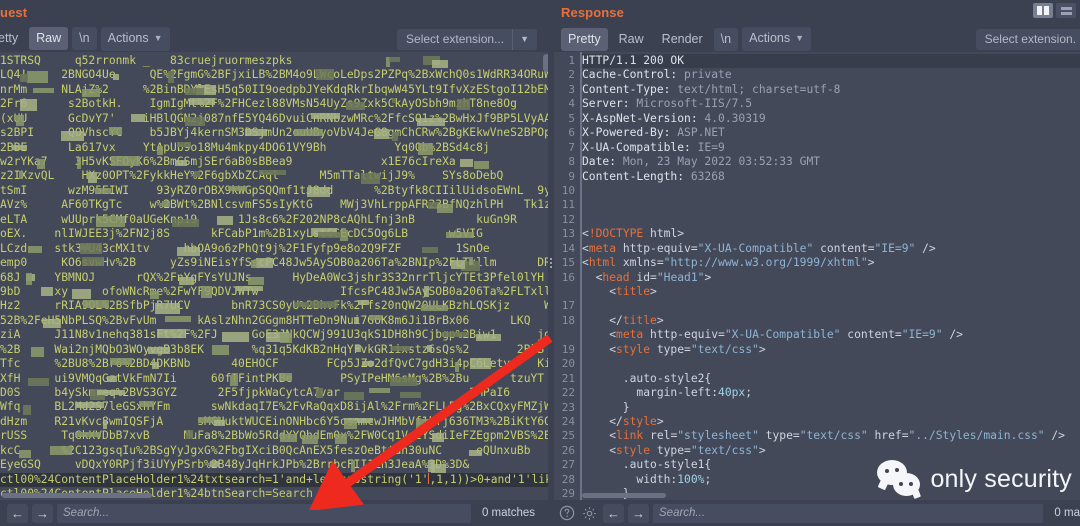  I want to click on line-number: 11, so click(568, 205).